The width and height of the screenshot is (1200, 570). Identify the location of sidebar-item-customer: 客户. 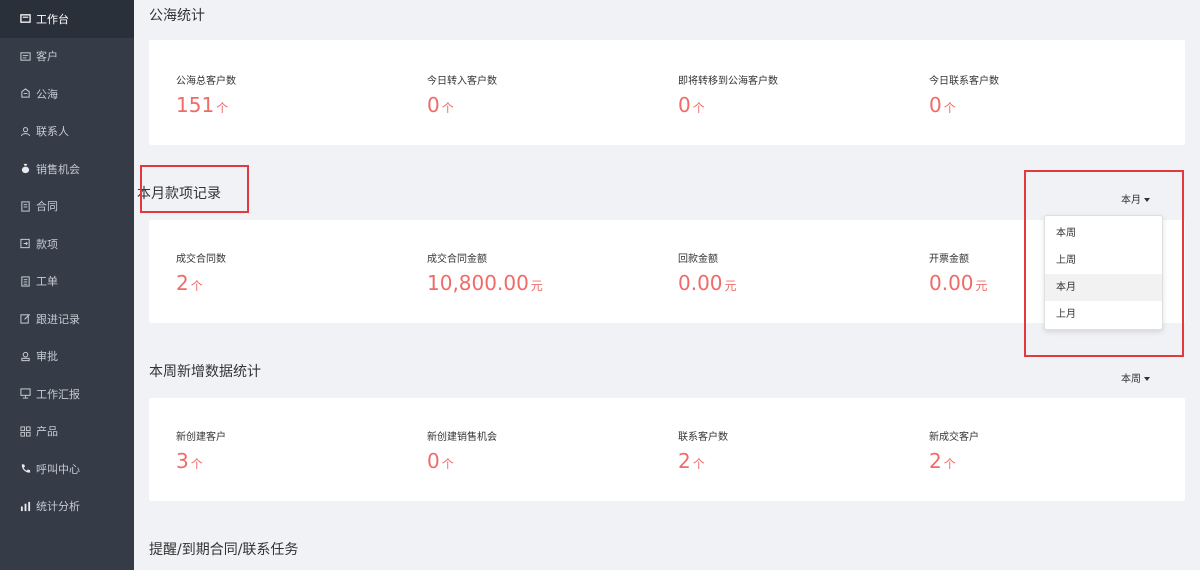
(67, 57).